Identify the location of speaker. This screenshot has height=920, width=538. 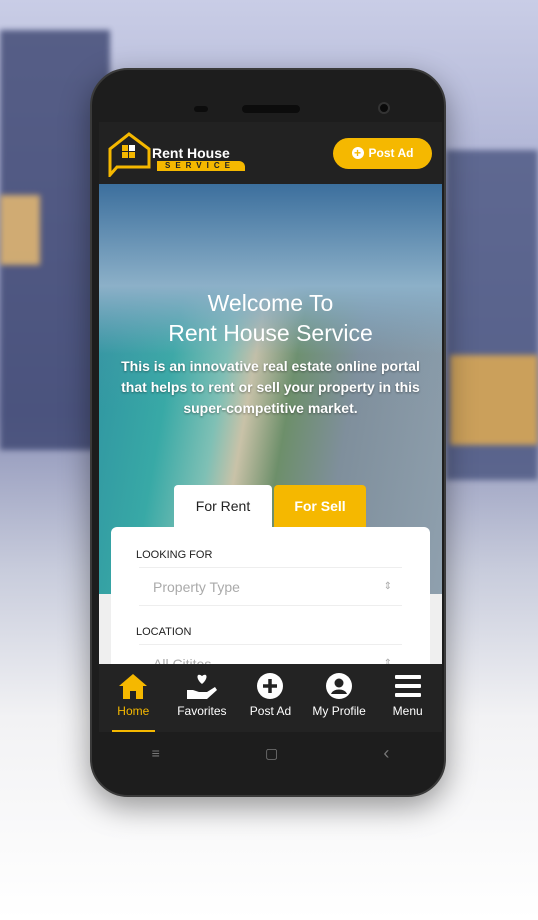
(271, 109).